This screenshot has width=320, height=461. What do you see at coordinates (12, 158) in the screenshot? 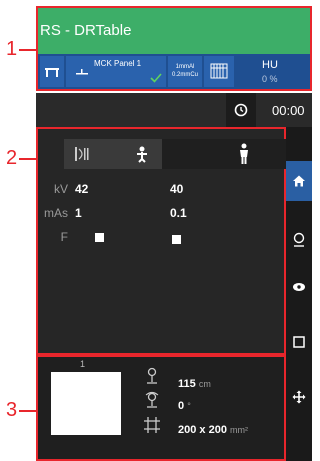
I see `callout-2: 2` at bounding box center [12, 158].